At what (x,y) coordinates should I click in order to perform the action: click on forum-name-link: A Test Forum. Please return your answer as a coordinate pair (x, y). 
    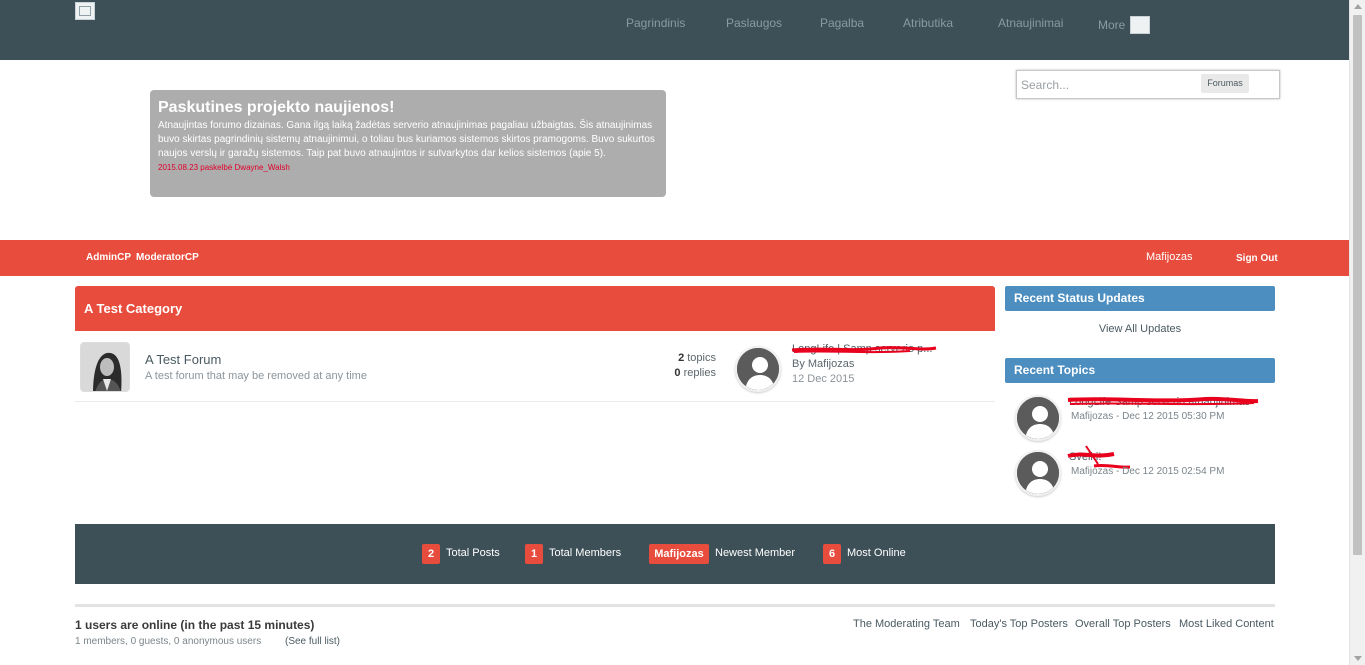
    Looking at the image, I should click on (183, 359).